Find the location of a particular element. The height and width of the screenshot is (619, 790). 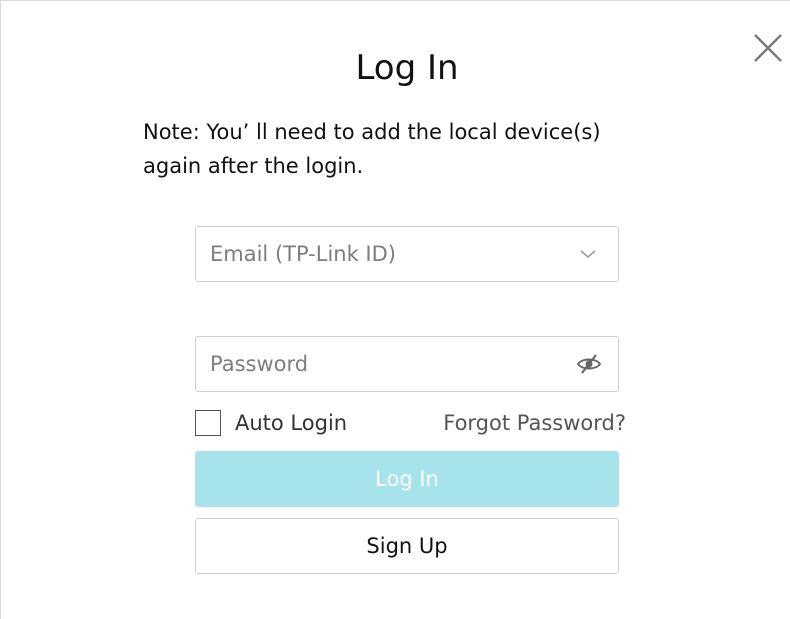

signup-button: Sign Up is located at coordinates (407, 546).